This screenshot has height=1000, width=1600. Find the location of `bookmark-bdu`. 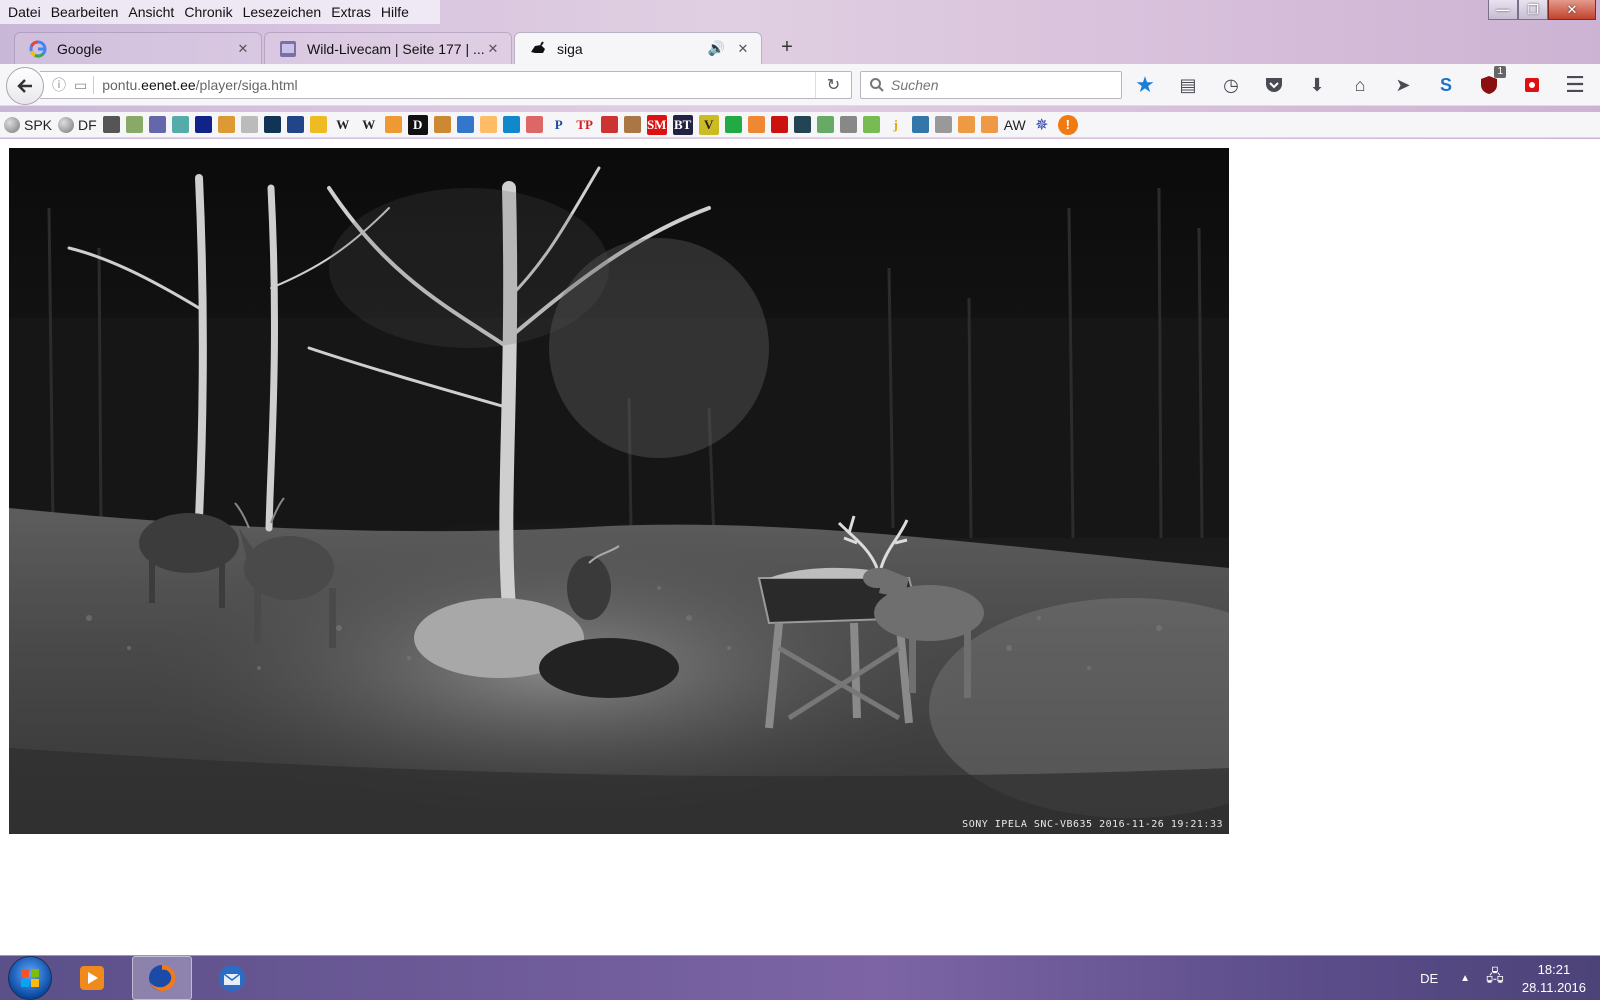

bookmark-bdu is located at coordinates (511, 124).